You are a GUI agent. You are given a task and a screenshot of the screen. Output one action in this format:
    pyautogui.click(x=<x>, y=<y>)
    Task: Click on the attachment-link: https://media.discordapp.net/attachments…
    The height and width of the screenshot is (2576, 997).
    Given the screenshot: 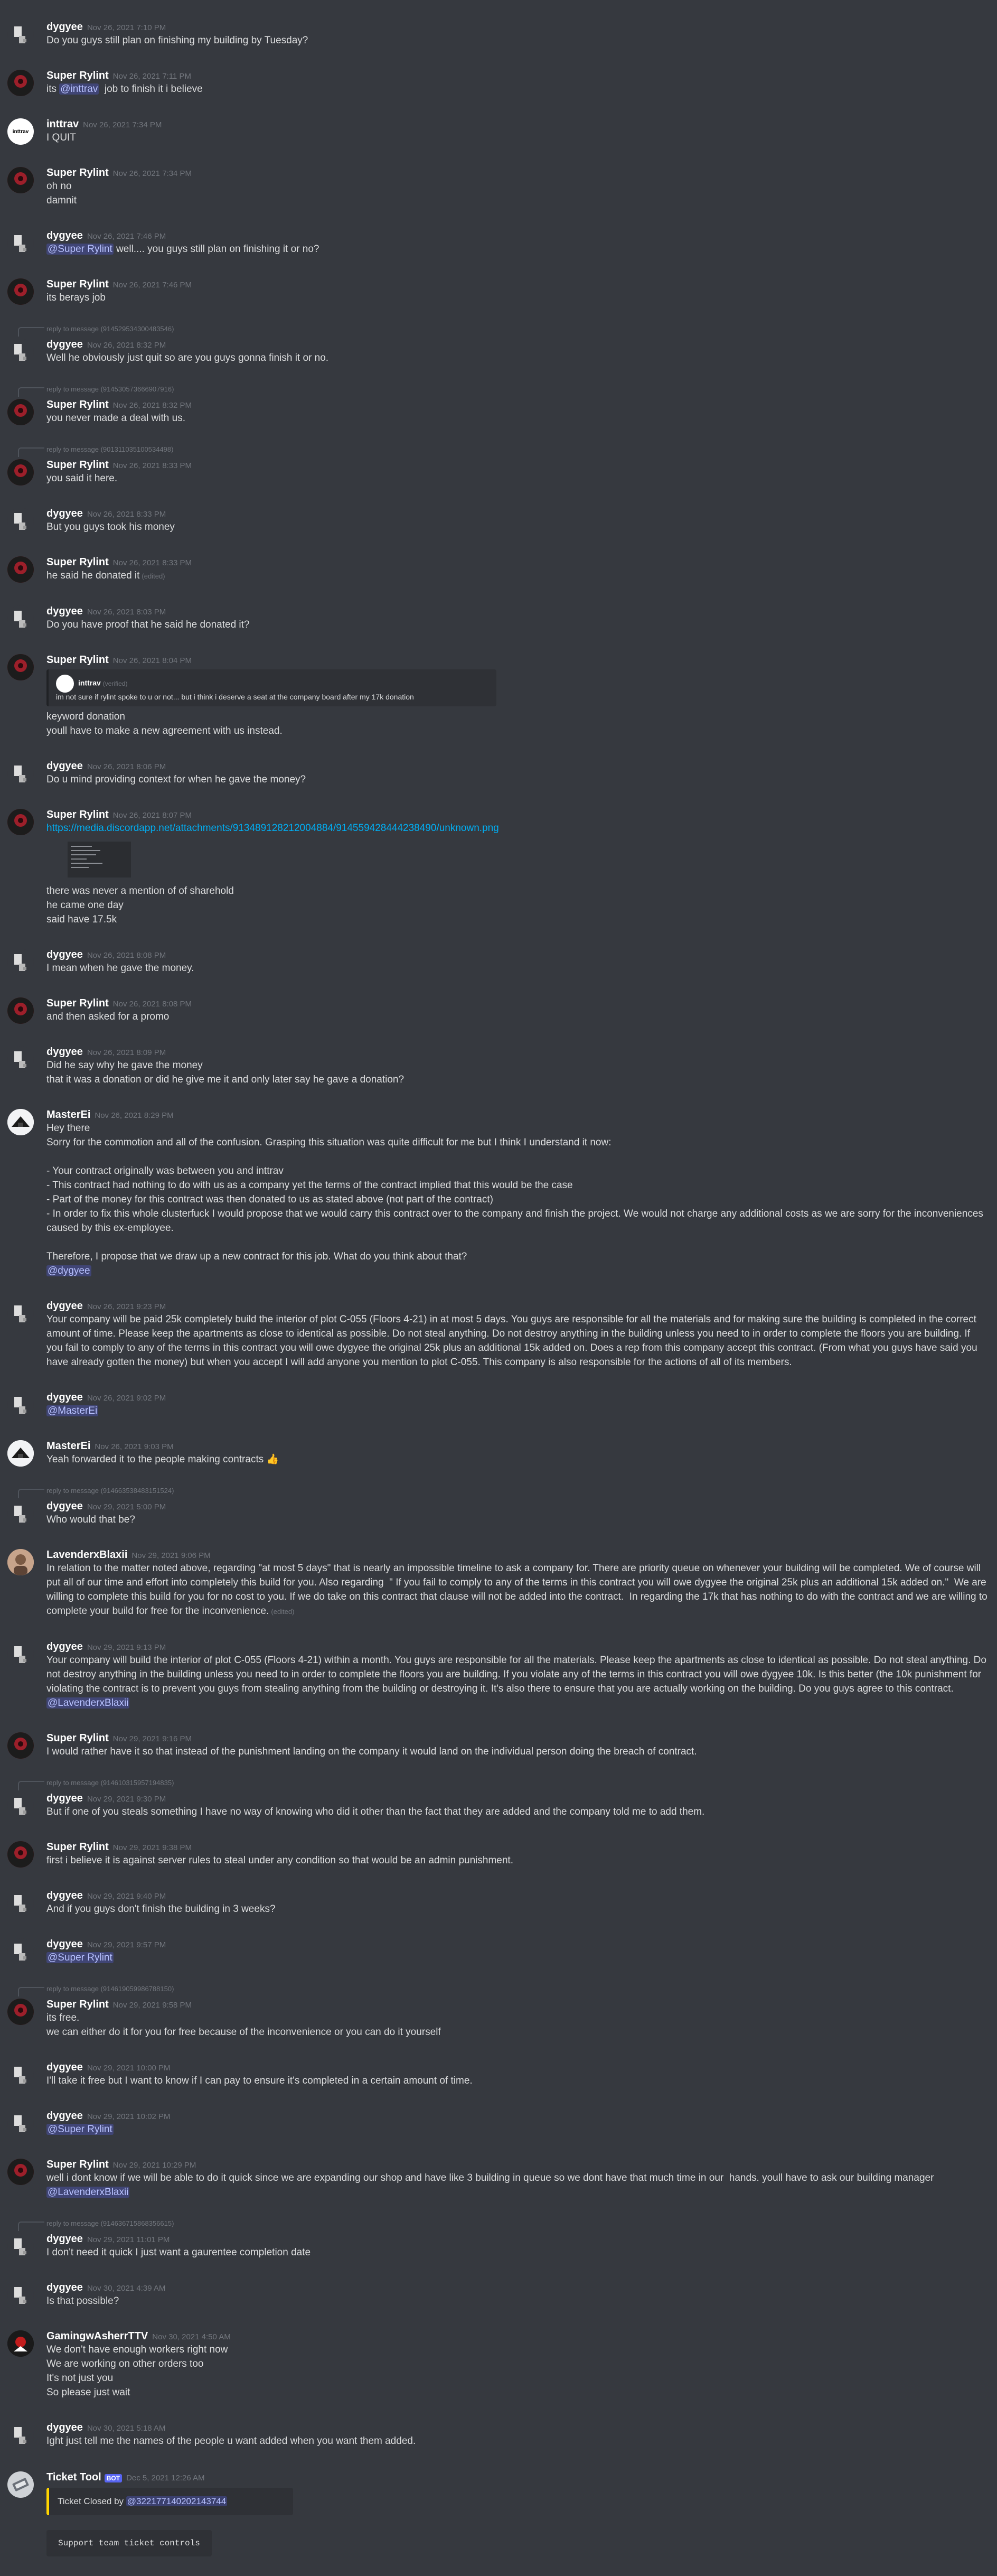 What is the action you would take?
    pyautogui.click(x=272, y=828)
    